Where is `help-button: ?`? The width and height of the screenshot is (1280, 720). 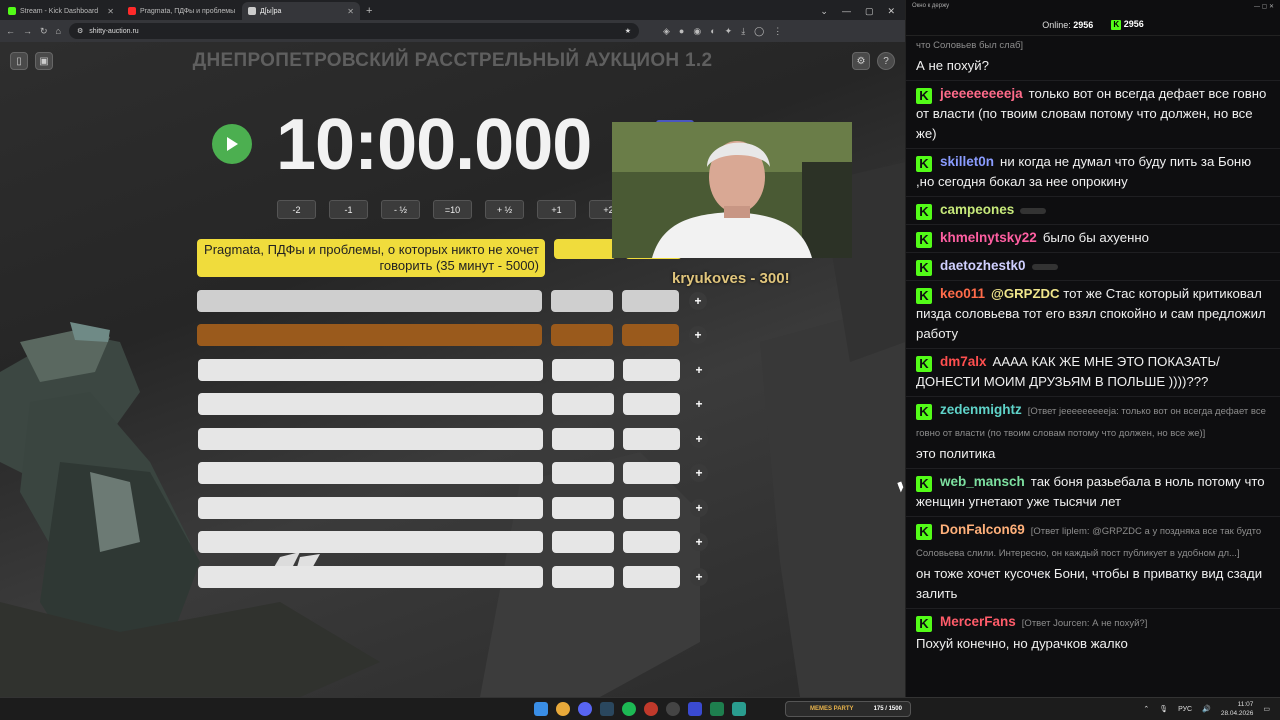 help-button: ? is located at coordinates (886, 61).